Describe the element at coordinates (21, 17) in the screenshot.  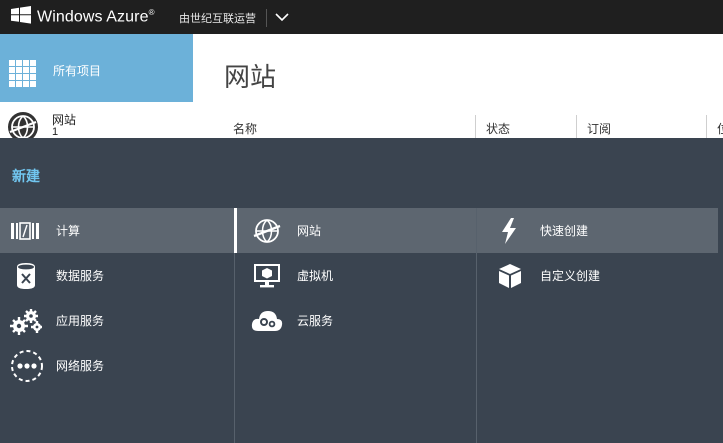
I see `windows-logo-icon` at that location.